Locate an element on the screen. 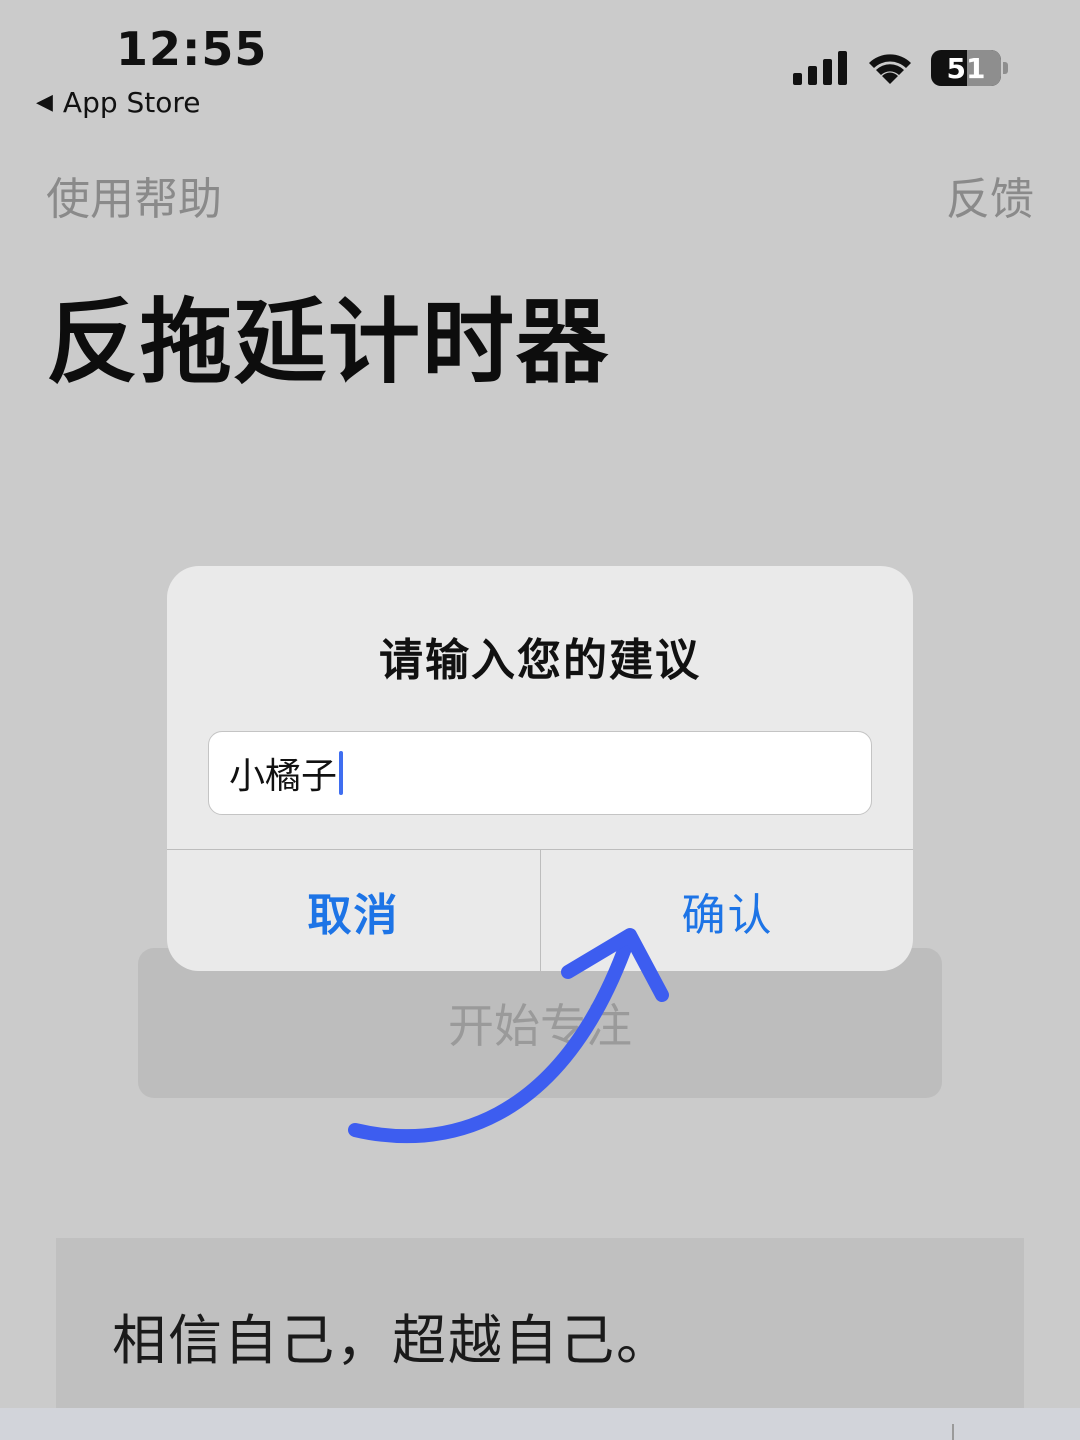  help-link: 使用帮助 is located at coordinates (134, 195).